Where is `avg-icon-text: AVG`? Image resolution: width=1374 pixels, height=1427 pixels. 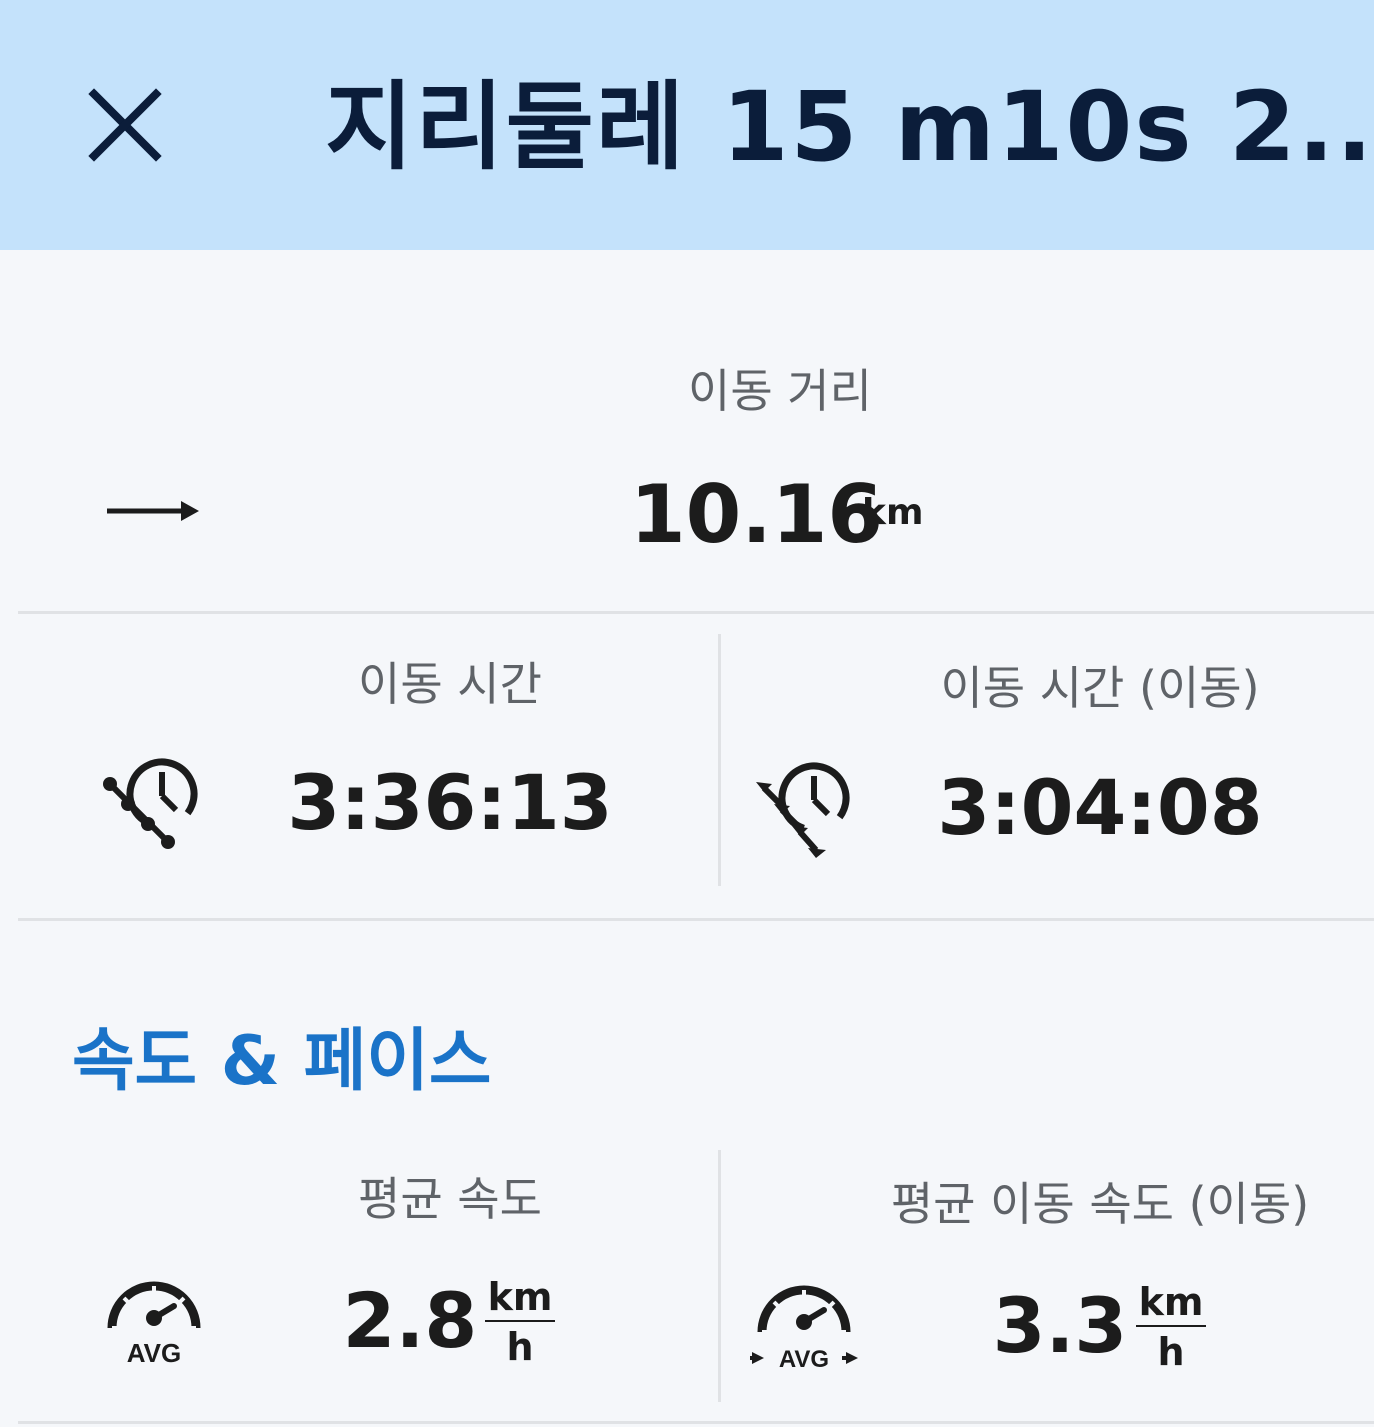 avg-icon-text: AVG is located at coordinates (154, 1353).